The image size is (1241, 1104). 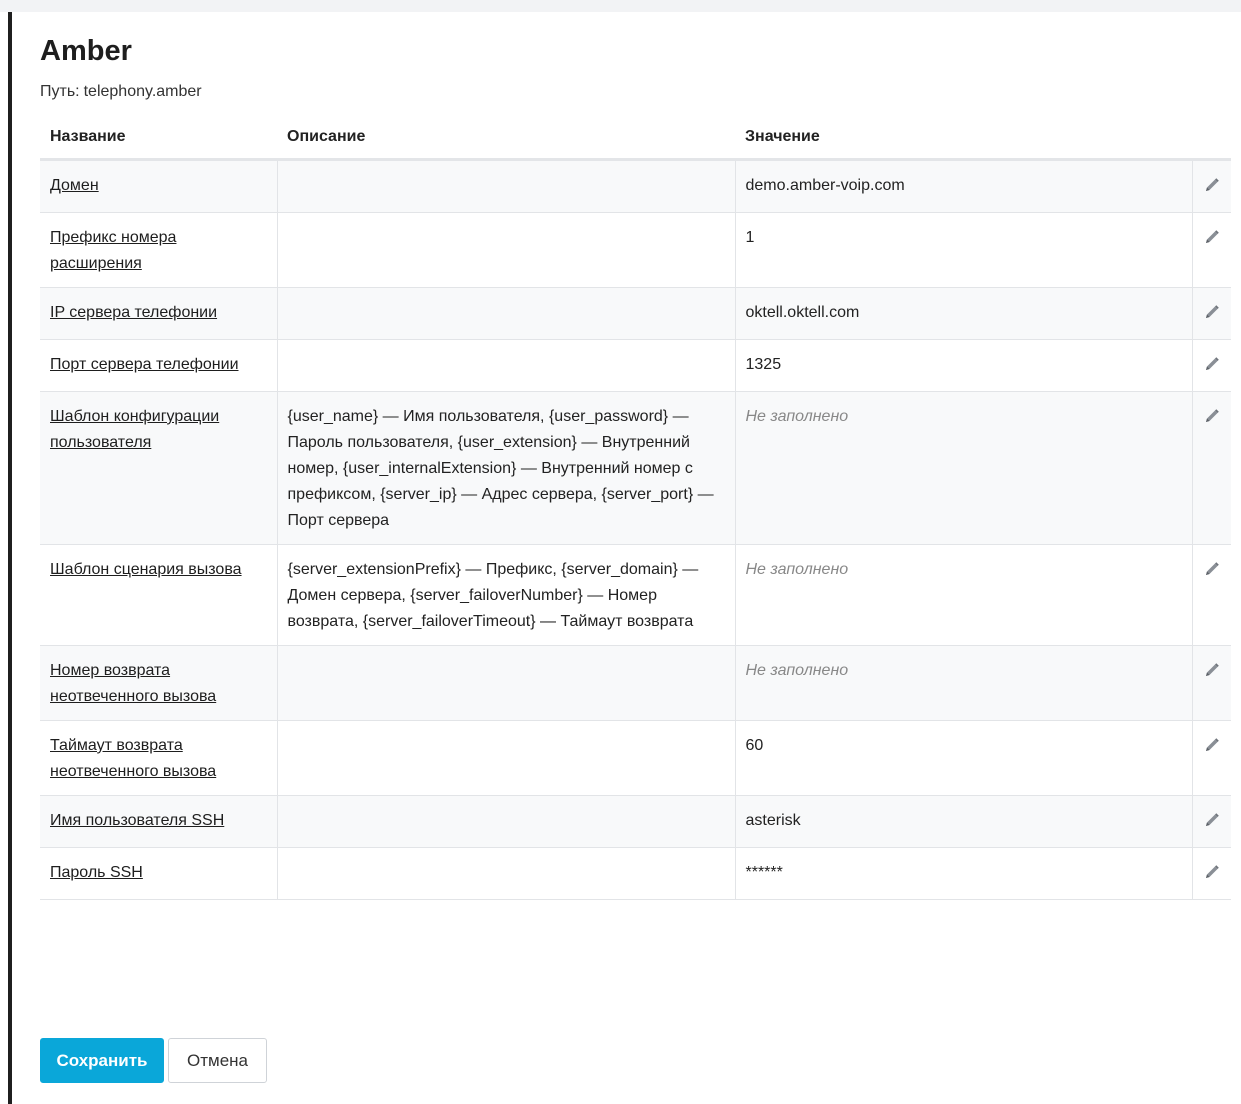 I want to click on table-row: Домен demo.amber-voip.com, so click(x=635, y=186).